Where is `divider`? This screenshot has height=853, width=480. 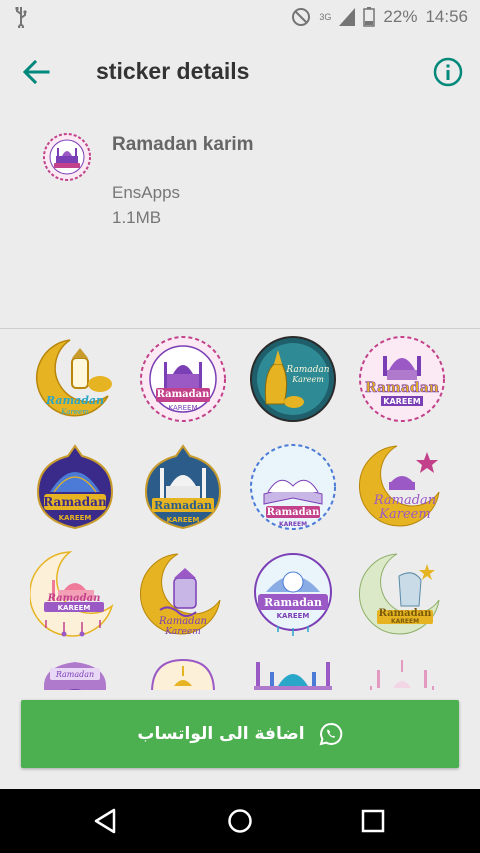
divider is located at coordinates (240, 328).